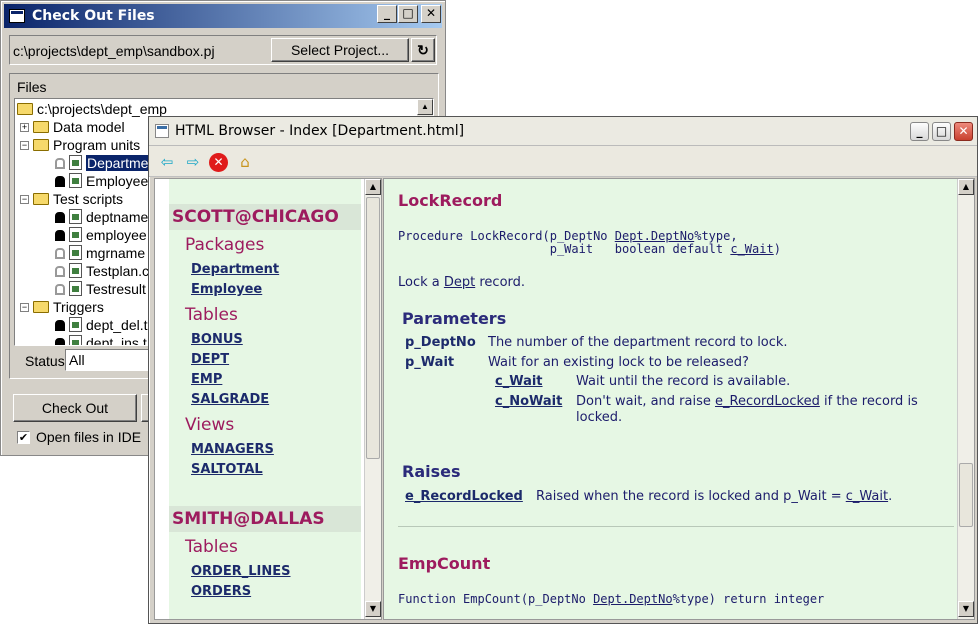 This screenshot has width=980, height=625. I want to click on e-recordlocked-exception-link: e_RecordLocked, so click(464, 496).